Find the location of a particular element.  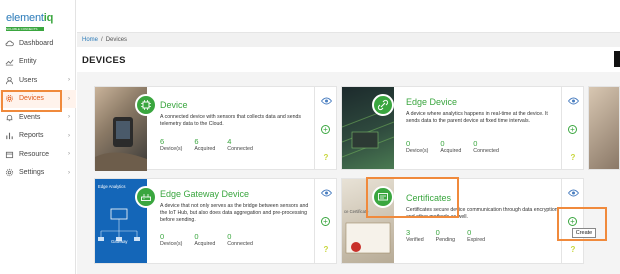

sidebar-item-entity: Entity is located at coordinates (38, 62).